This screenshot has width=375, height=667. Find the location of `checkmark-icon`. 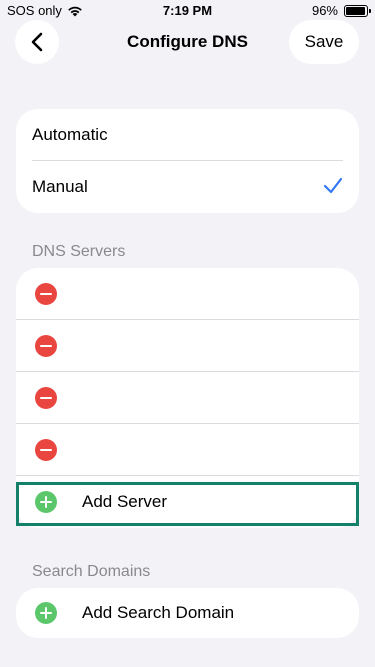

checkmark-icon is located at coordinates (333, 185).